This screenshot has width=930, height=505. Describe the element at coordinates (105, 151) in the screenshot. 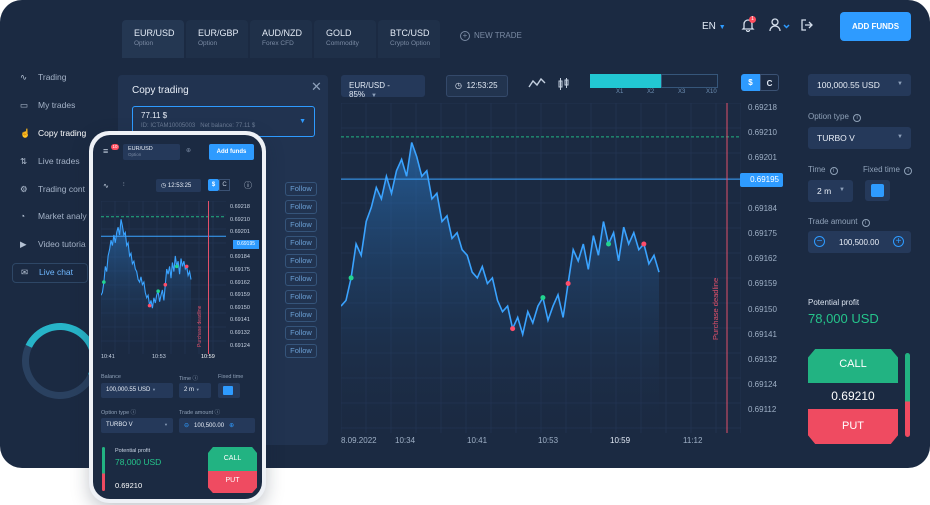

I see `menu-icon: ≡` at that location.